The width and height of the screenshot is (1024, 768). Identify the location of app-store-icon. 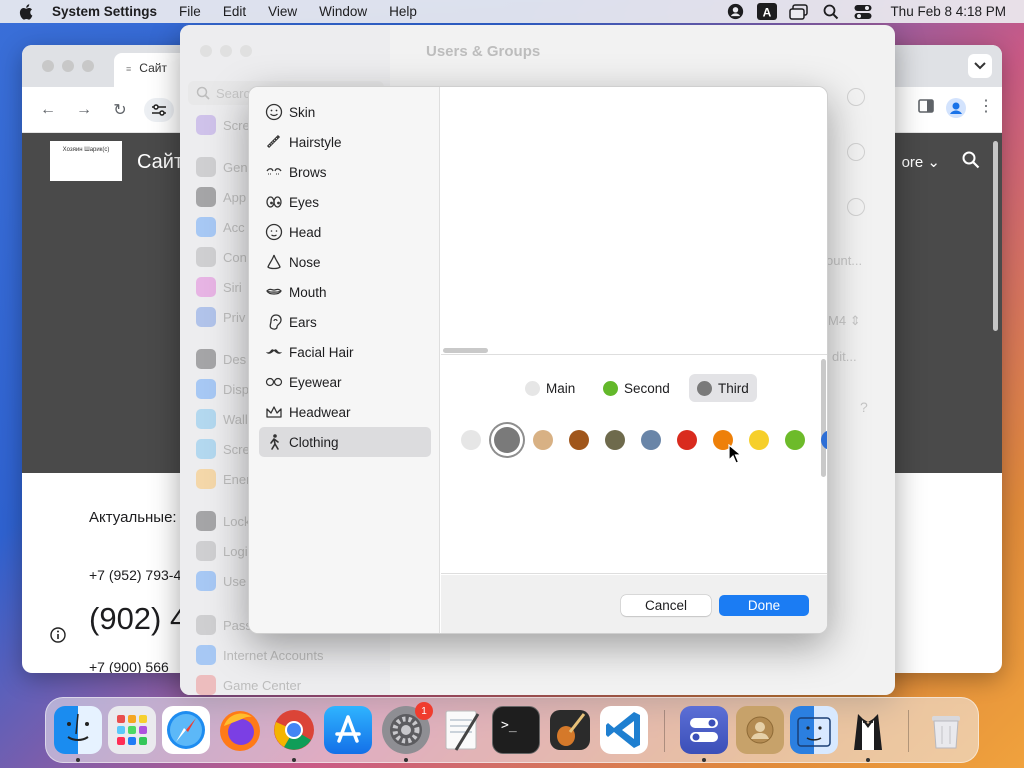
(348, 729).